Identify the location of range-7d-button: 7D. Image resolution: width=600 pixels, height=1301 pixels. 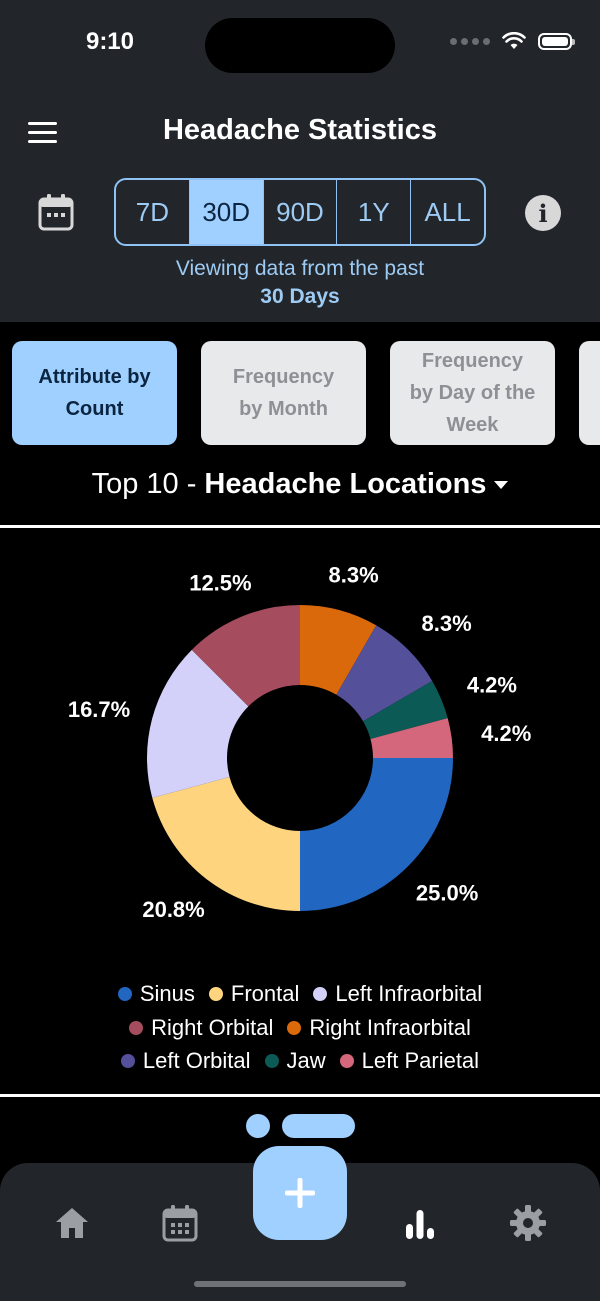
(152, 212).